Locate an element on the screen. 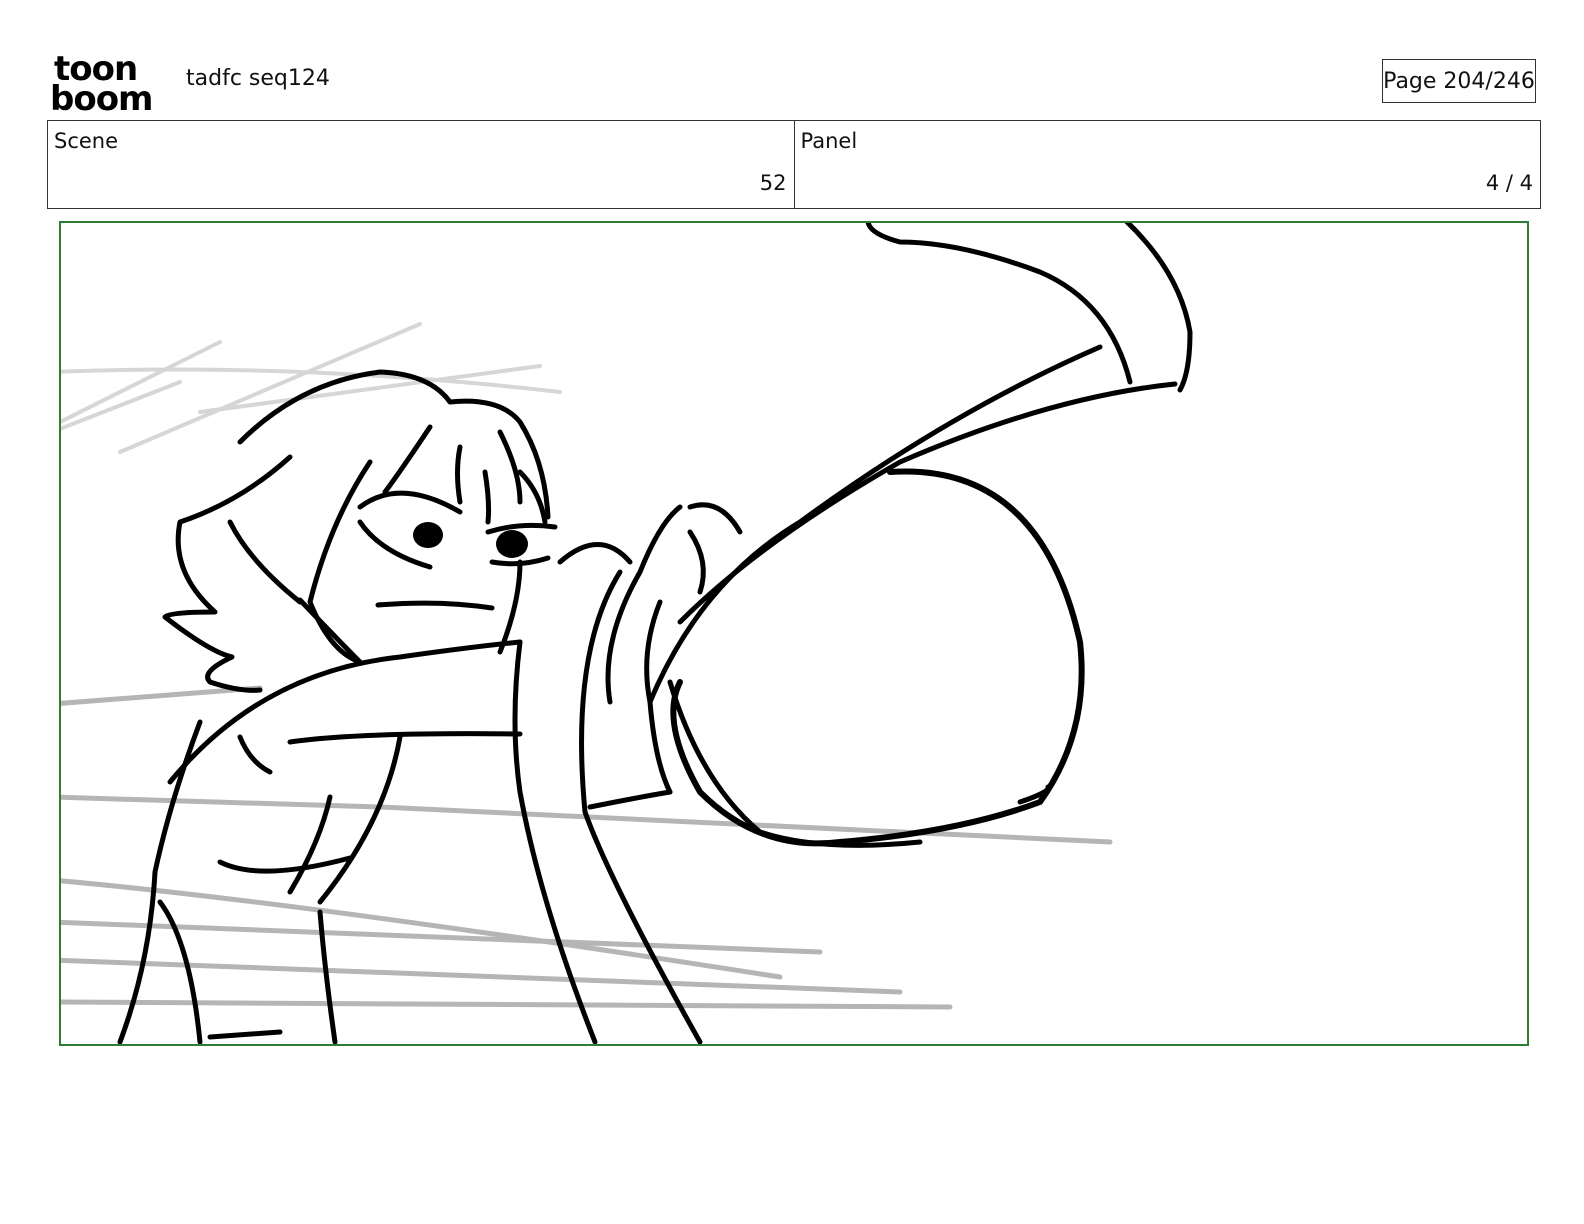 This screenshot has height=1224, width=1584. speed-lines-light is located at coordinates (311, 388).